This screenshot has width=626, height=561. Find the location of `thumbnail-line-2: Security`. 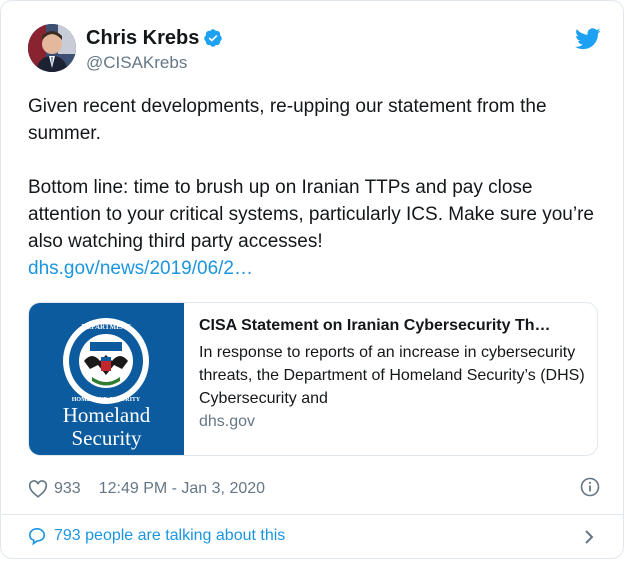

thumbnail-line-2: Security is located at coordinates (106, 438).